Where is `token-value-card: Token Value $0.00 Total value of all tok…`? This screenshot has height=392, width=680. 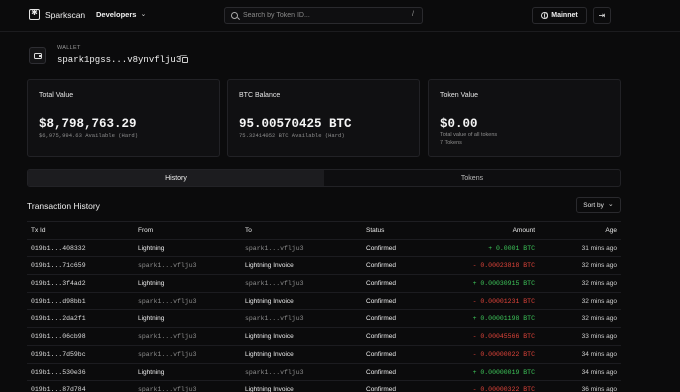
token-value-card: Token Value $0.00 Total value of all tok… is located at coordinates (524, 118).